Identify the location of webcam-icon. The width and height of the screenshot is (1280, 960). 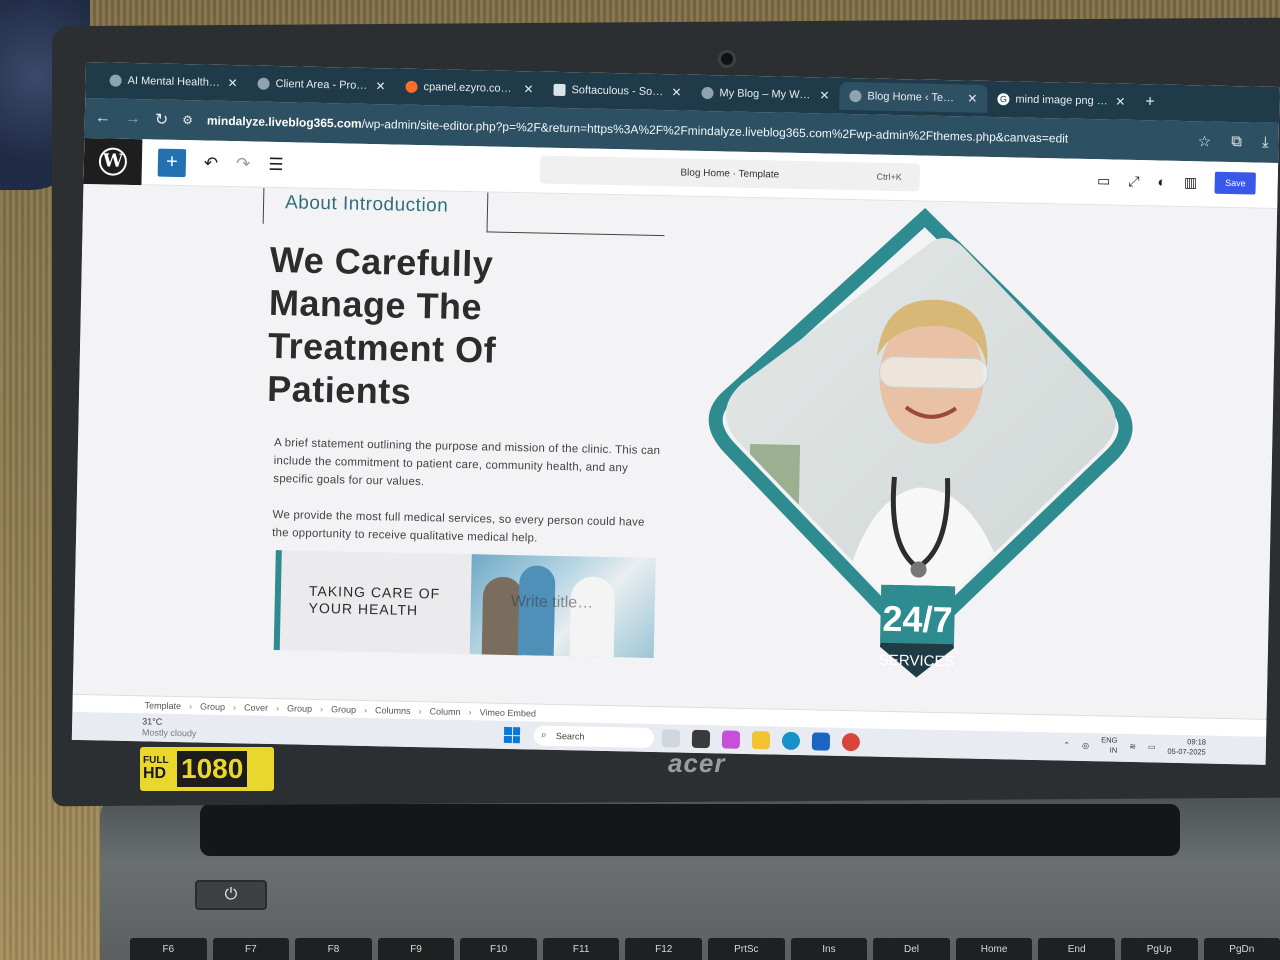
(727, 59).